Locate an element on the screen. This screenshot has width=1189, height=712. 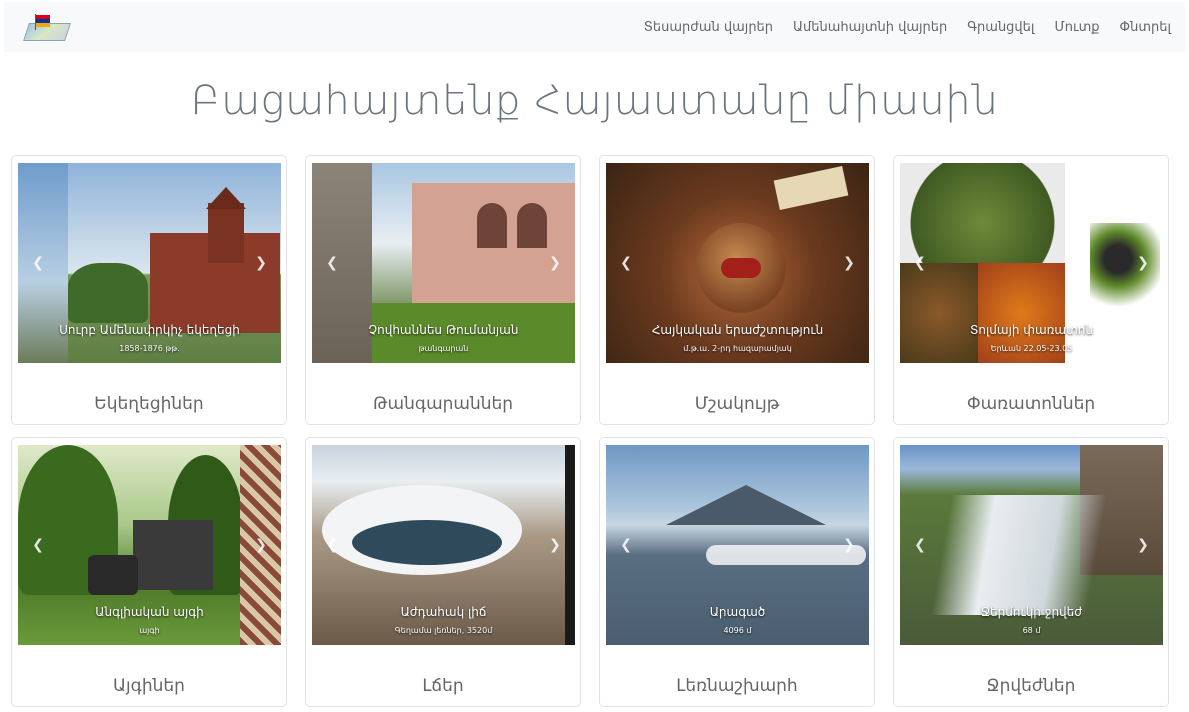
nav-link-login: Մուտք is located at coordinates (1076, 27).